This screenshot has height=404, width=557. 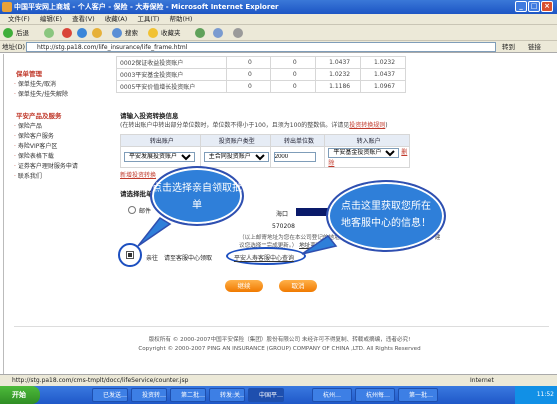 I want to click on maximize-button: □, so click(x=534, y=6).